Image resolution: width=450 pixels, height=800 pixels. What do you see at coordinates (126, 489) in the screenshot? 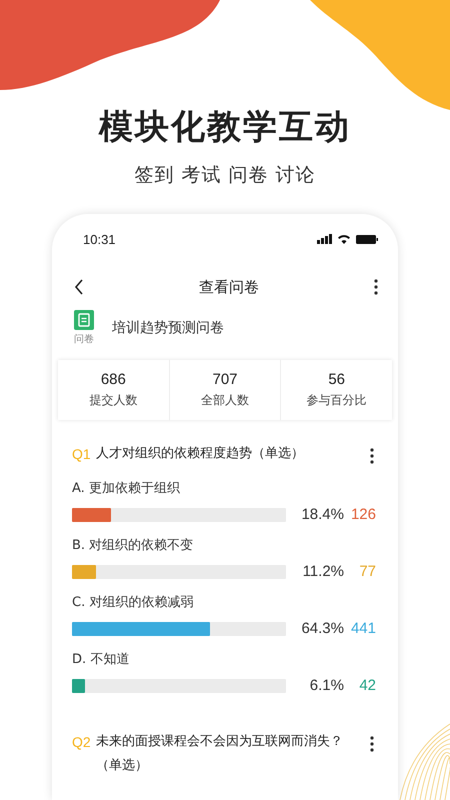
I see `option-label: A. 更加依赖于组织` at bounding box center [126, 489].